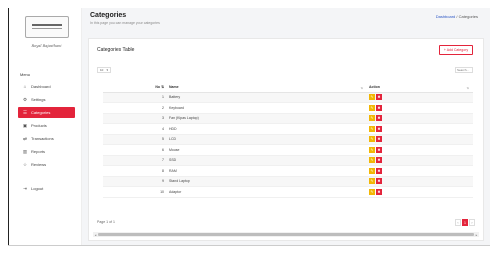 The height and width of the screenshot is (253, 495). What do you see at coordinates (107, 70) in the screenshot?
I see `chevron-down-icon: ▾` at bounding box center [107, 70].